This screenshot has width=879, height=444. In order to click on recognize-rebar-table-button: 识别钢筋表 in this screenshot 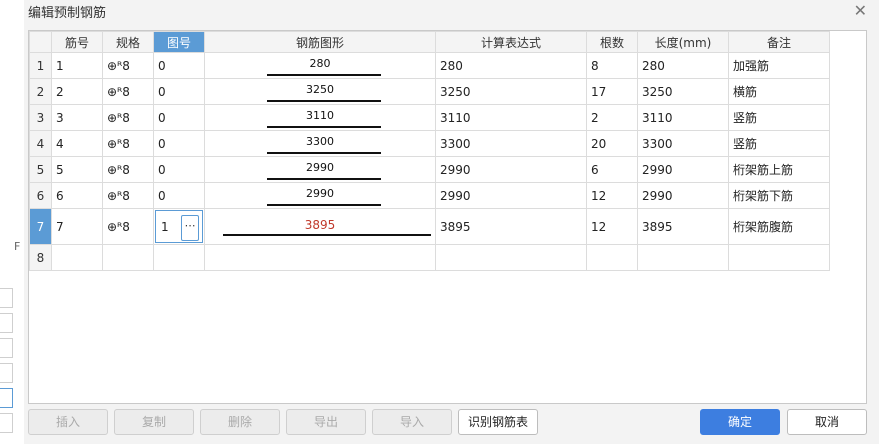, I will do `click(498, 422)`.